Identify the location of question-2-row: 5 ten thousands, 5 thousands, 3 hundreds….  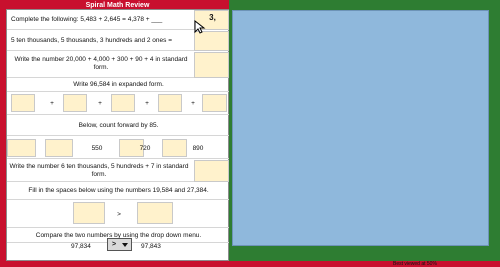
(118, 41).